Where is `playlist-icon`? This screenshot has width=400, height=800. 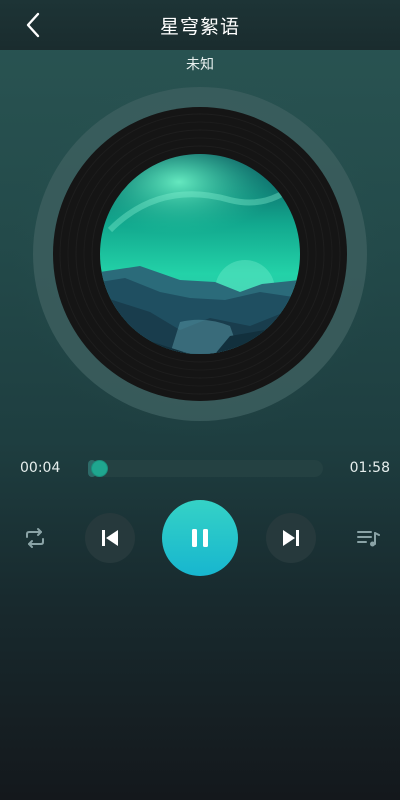
playlist-icon is located at coordinates (368, 539).